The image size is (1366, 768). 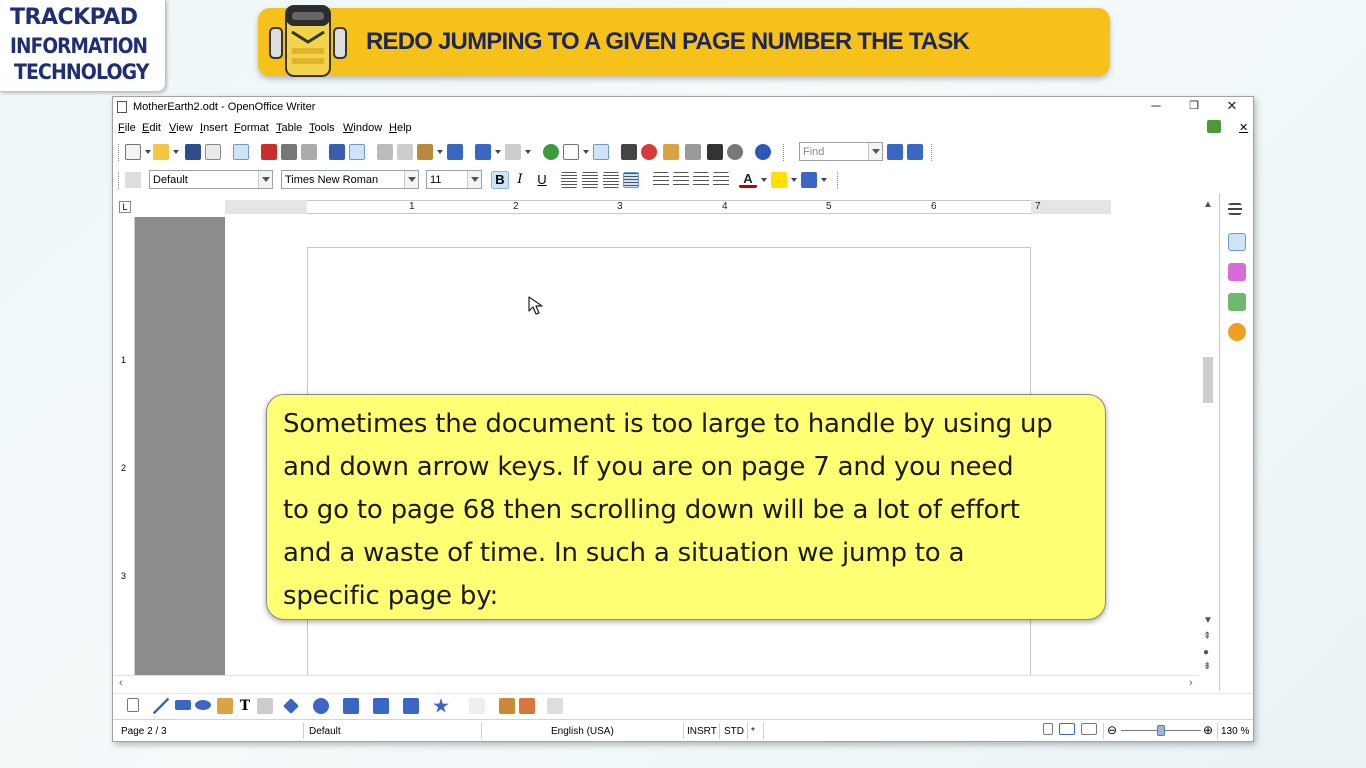 What do you see at coordinates (1208, 730) in the screenshot?
I see `zoom-in-icon: ⊕` at bounding box center [1208, 730].